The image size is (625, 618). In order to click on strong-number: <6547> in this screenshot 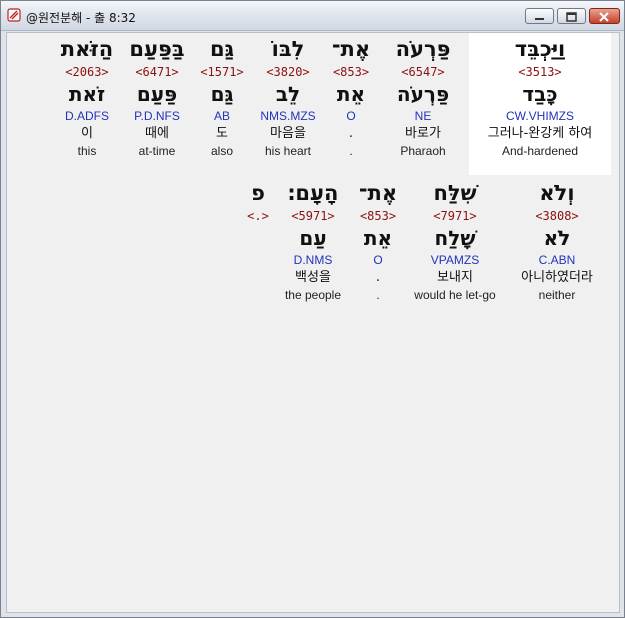, I will do `click(423, 72)`.